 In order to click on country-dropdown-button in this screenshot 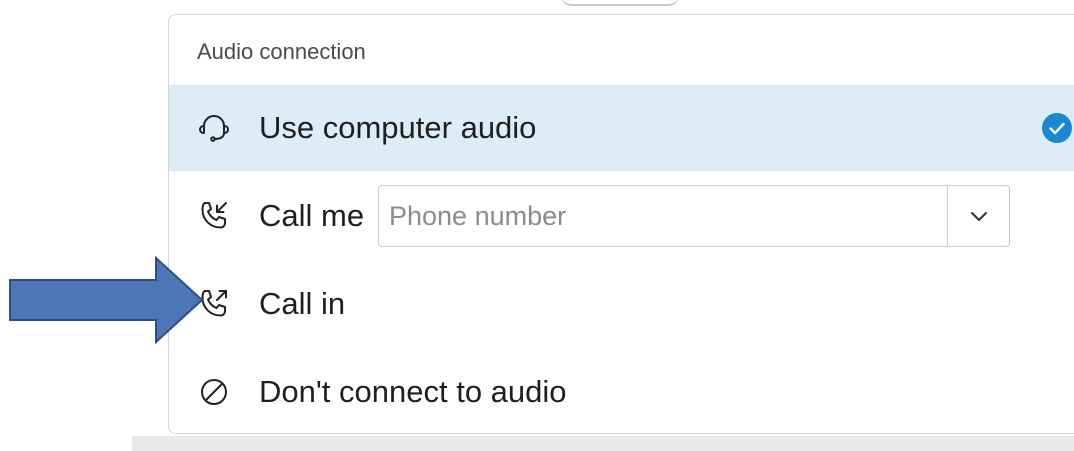, I will do `click(978, 216)`.